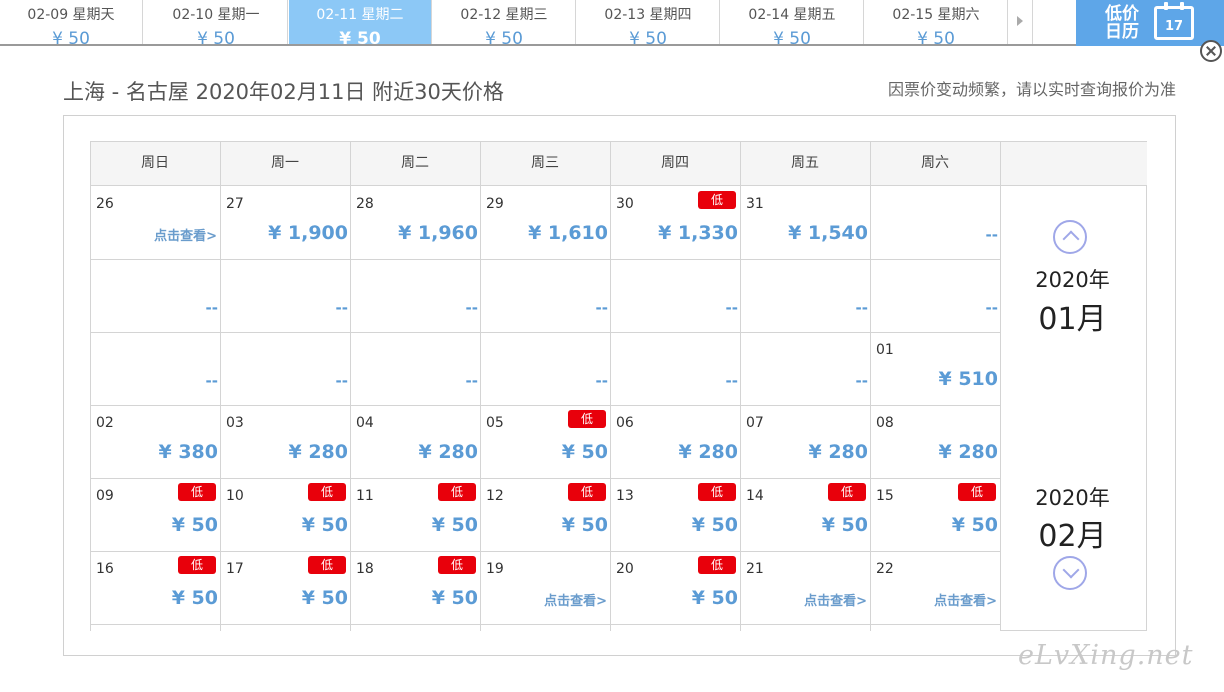 This screenshot has height=692, width=1224. Describe the element at coordinates (625, 204) in the screenshot. I see `day-number: 30` at that location.